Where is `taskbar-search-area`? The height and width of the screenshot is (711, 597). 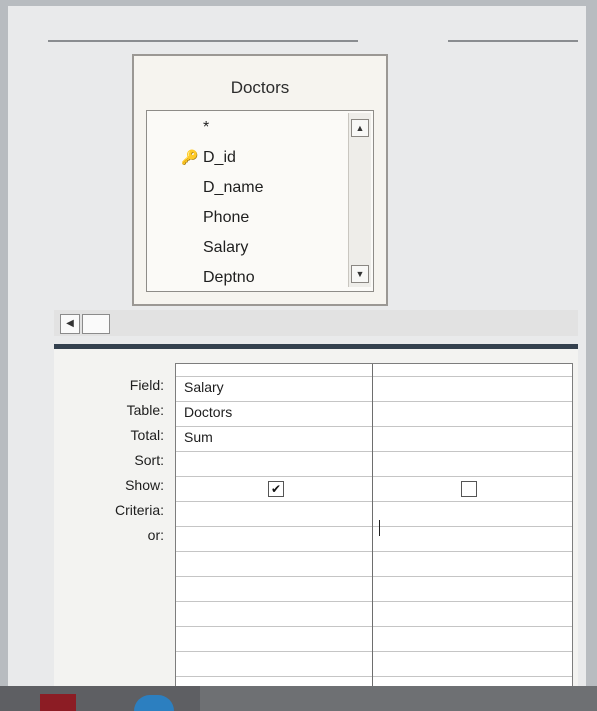
taskbar-search-area is located at coordinates (398, 698).